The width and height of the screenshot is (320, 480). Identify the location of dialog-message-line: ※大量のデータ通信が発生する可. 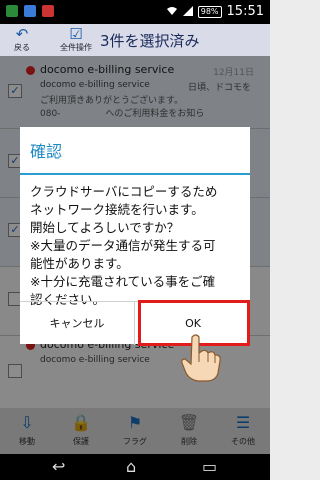
(123, 245).